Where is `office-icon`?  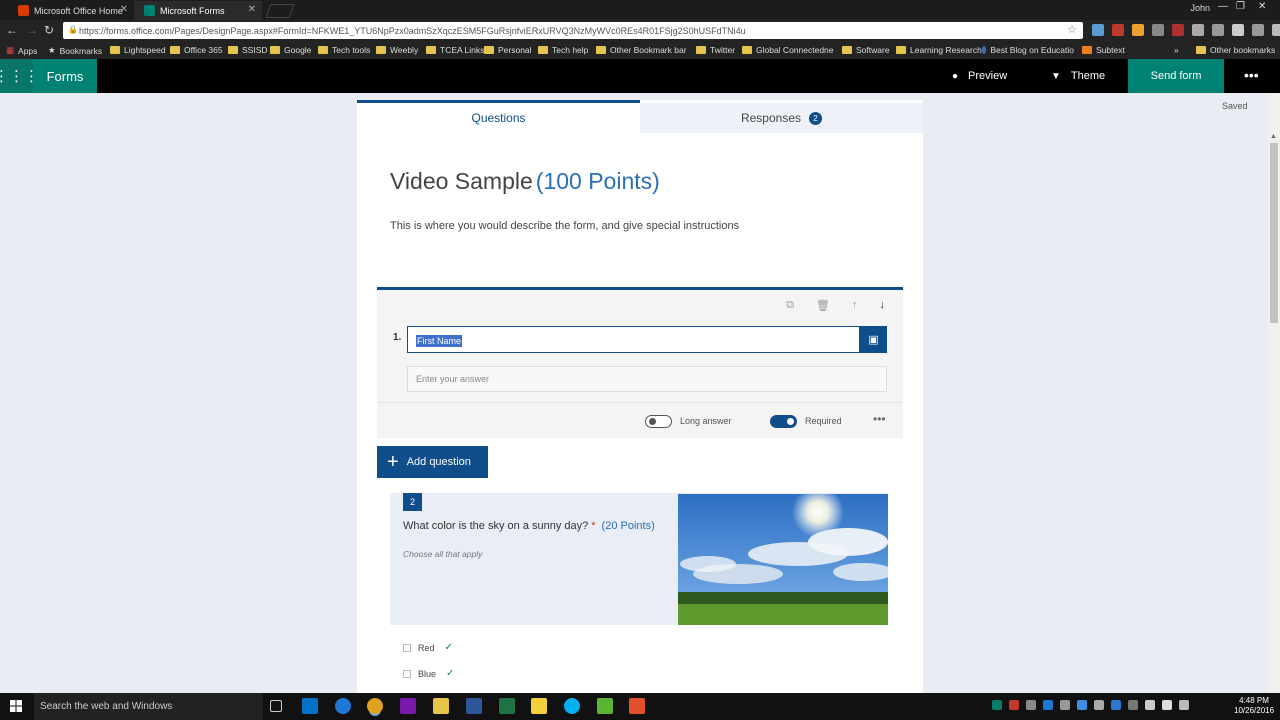 office-icon is located at coordinates (23, 10).